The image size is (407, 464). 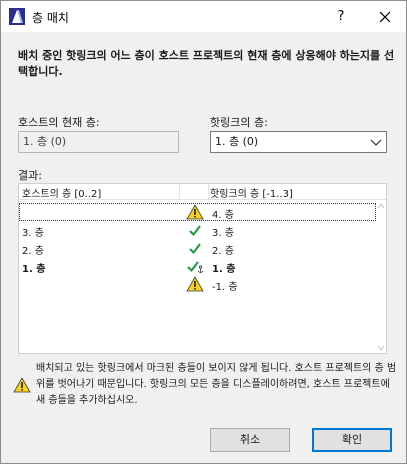 What do you see at coordinates (17, 16) in the screenshot?
I see `archicad-app-icon` at bounding box center [17, 16].